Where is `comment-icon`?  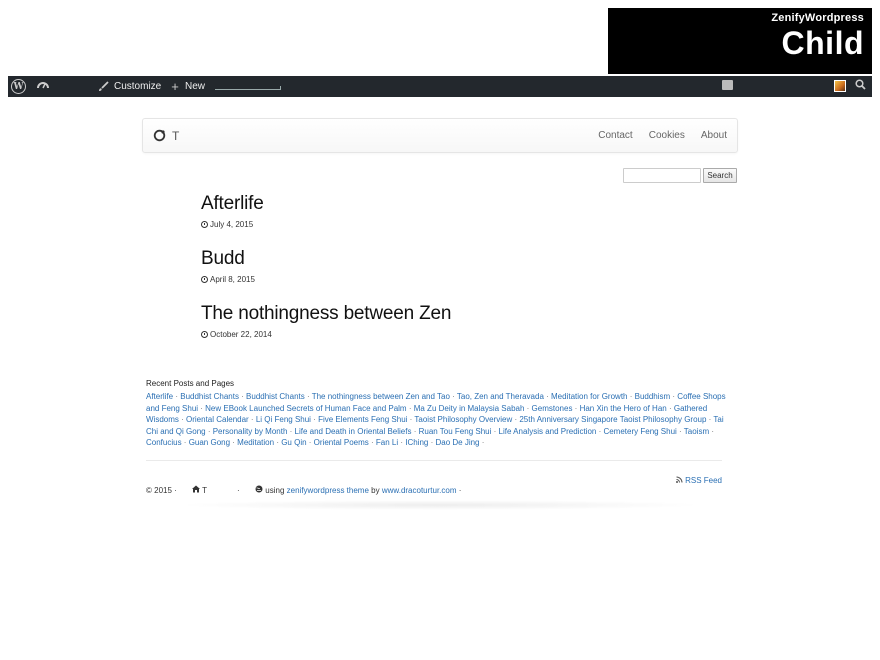
comment-icon is located at coordinates (727, 85).